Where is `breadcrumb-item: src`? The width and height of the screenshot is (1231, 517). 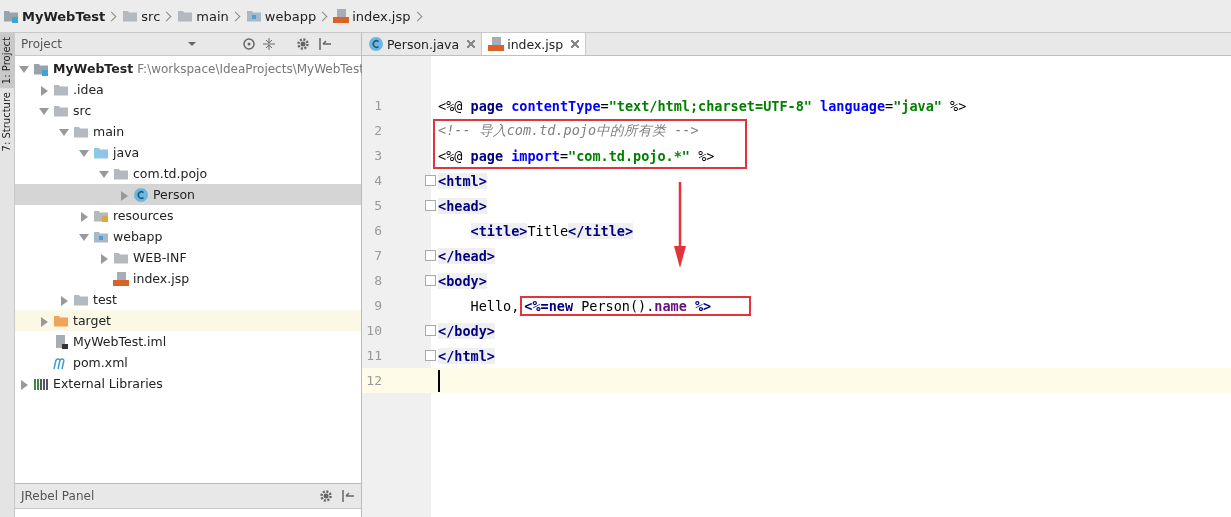 breadcrumb-item: src is located at coordinates (141, 16).